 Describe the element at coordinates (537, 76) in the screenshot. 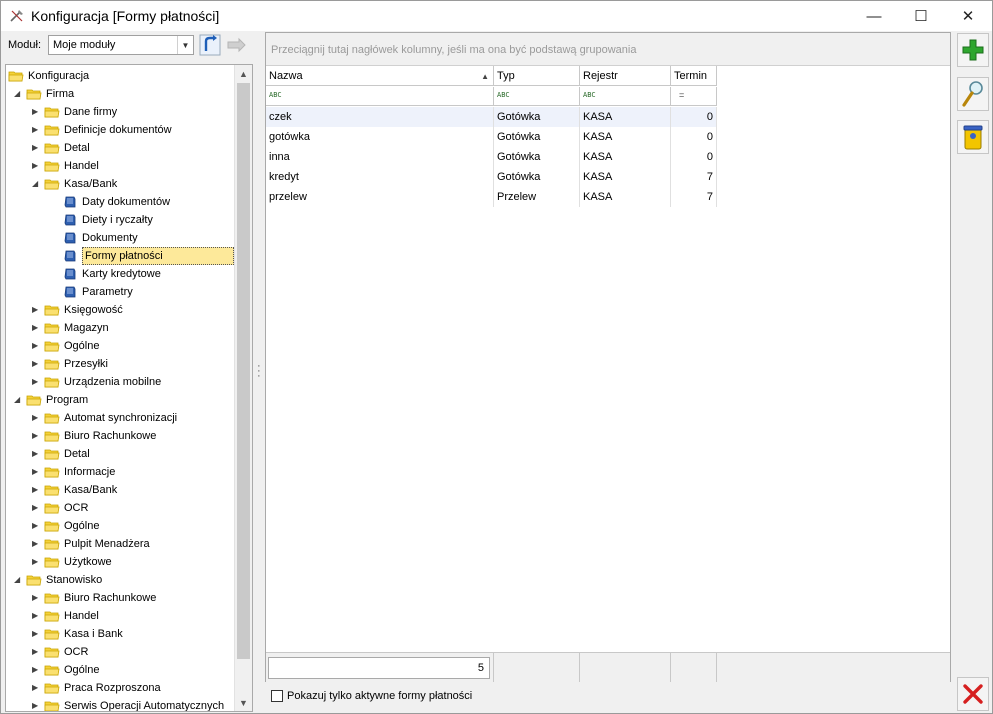

I see `column-header-typ: Typ` at that location.